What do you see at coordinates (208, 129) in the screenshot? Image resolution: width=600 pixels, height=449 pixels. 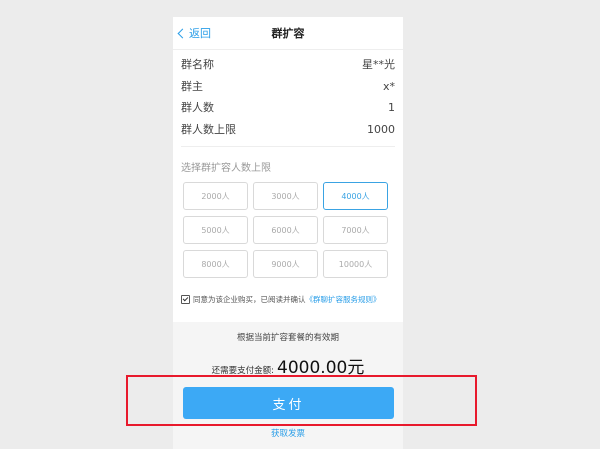 I see `info-label: 群人数上限` at bounding box center [208, 129].